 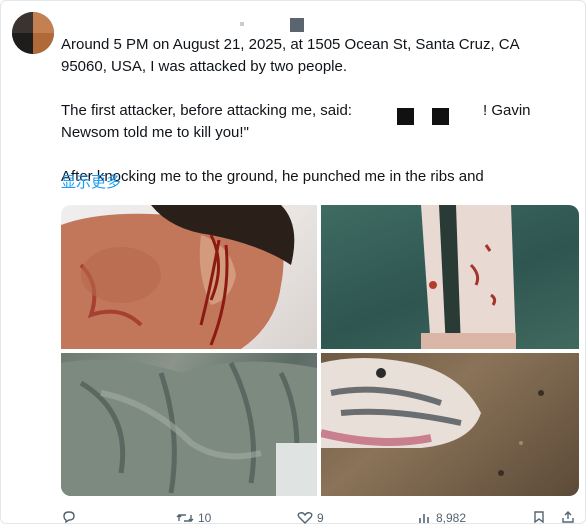 I want to click on like-count: 9, so click(x=320, y=518).